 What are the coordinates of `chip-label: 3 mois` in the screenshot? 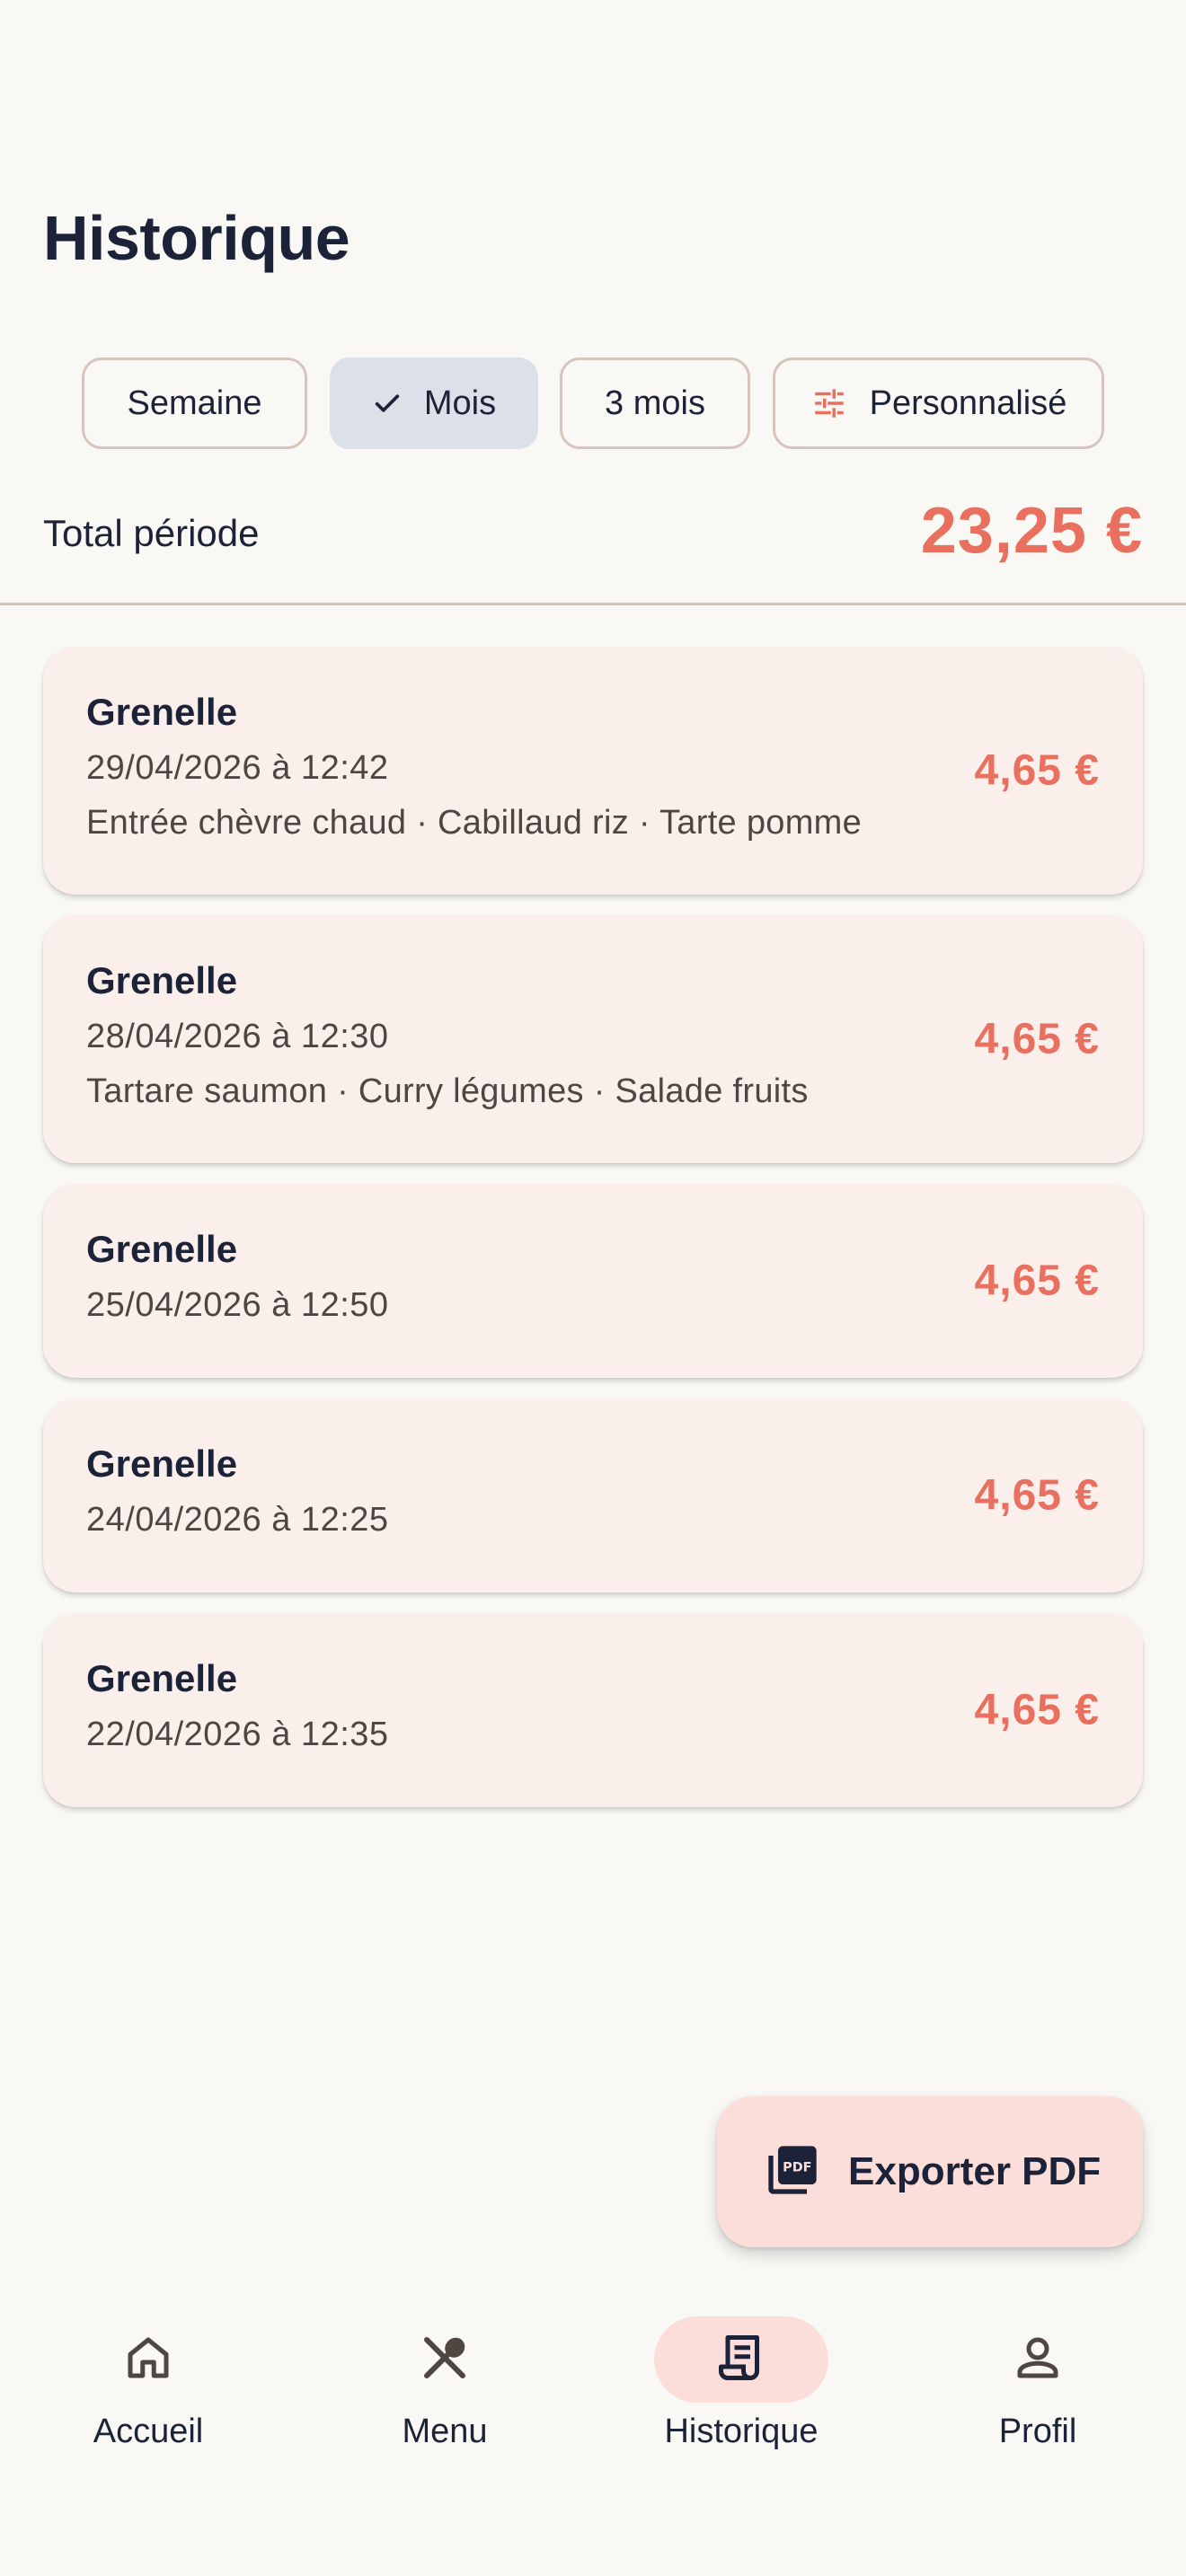 It's located at (655, 403).